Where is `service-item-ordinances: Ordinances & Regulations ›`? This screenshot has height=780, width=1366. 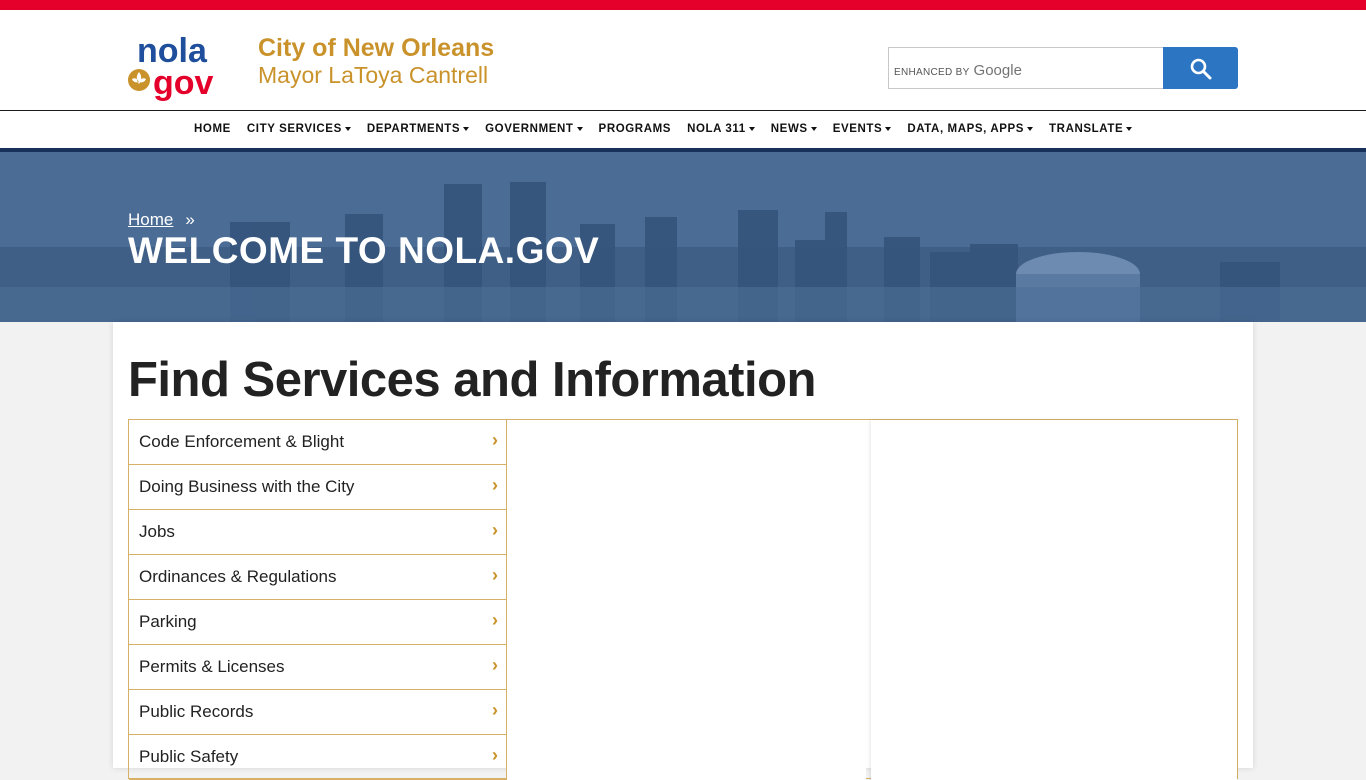 service-item-ordinances: Ordinances & Regulations › is located at coordinates (318, 577).